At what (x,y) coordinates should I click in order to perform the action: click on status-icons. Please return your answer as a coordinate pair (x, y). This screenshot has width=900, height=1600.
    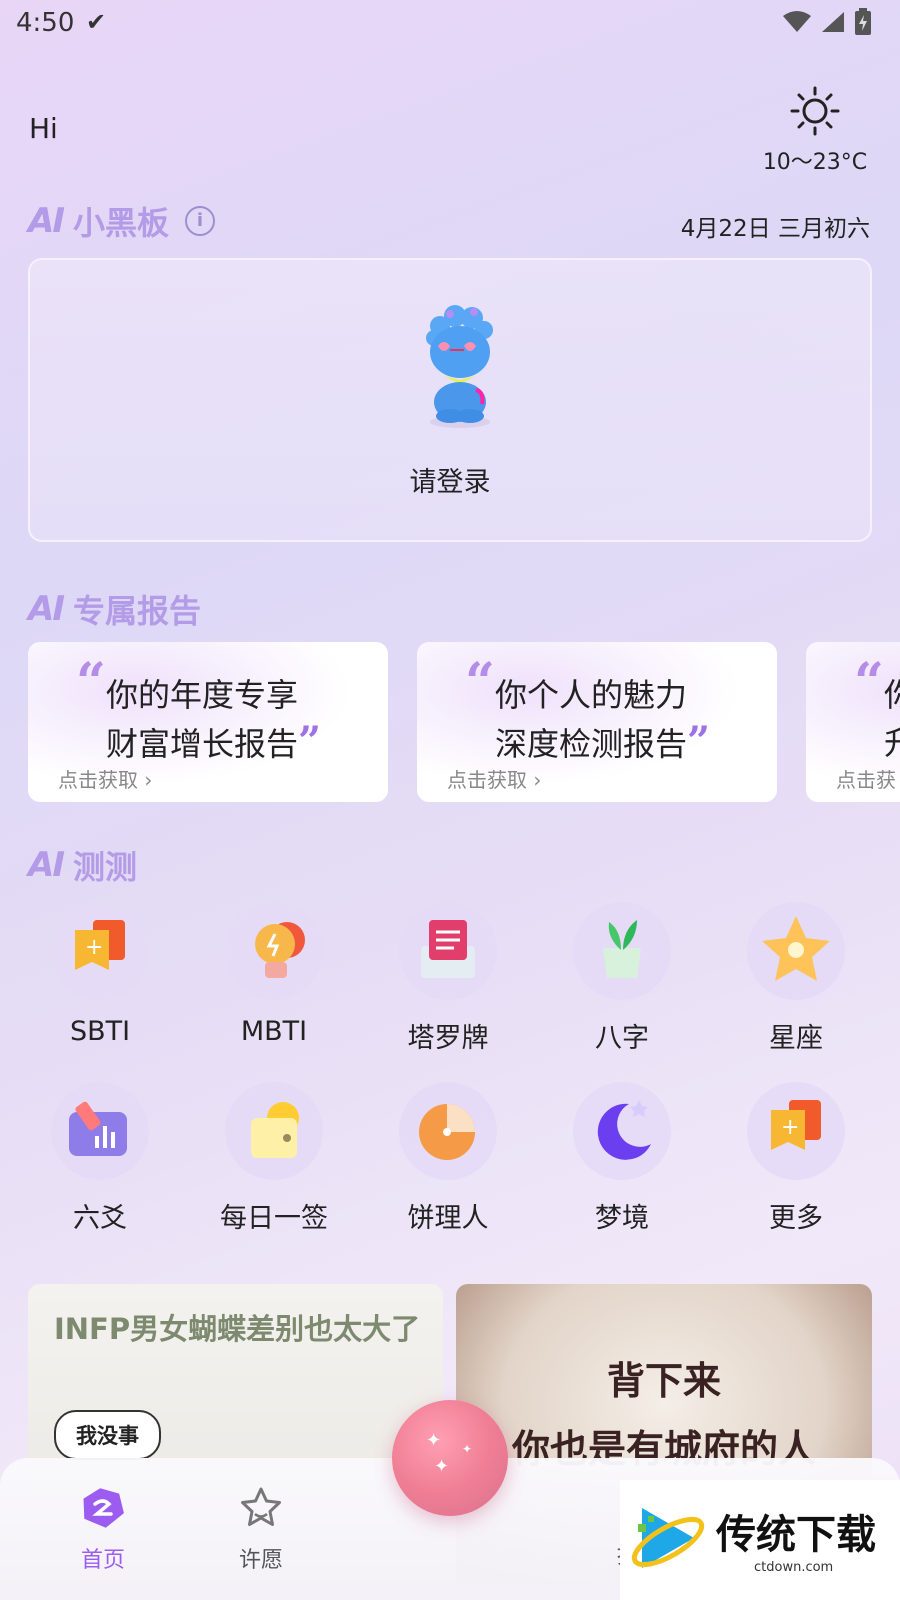
    Looking at the image, I should click on (827, 22).